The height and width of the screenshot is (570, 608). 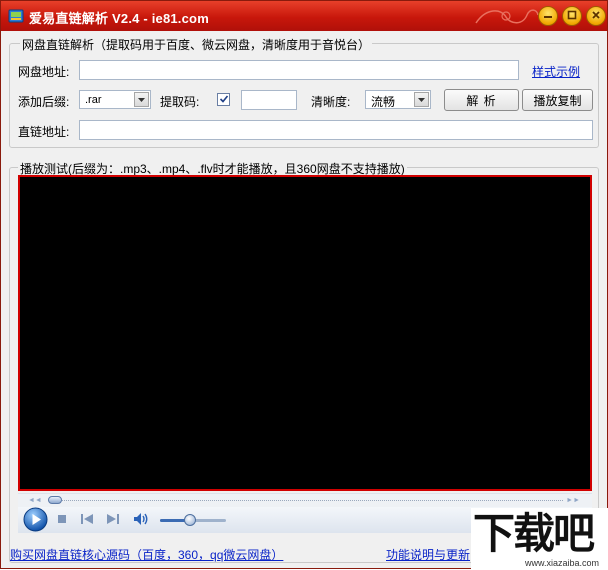 I want to click on window-title: 爱易直链解析 V2.4 - ie81.com, so click(x=119, y=18).